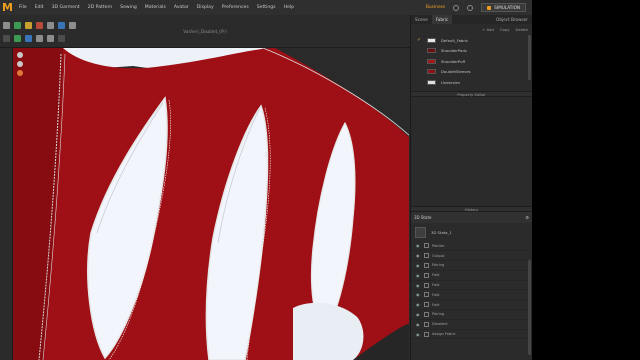  I want to click on panel-tabs: Scene Fabric Object Browser, so click(471, 19).